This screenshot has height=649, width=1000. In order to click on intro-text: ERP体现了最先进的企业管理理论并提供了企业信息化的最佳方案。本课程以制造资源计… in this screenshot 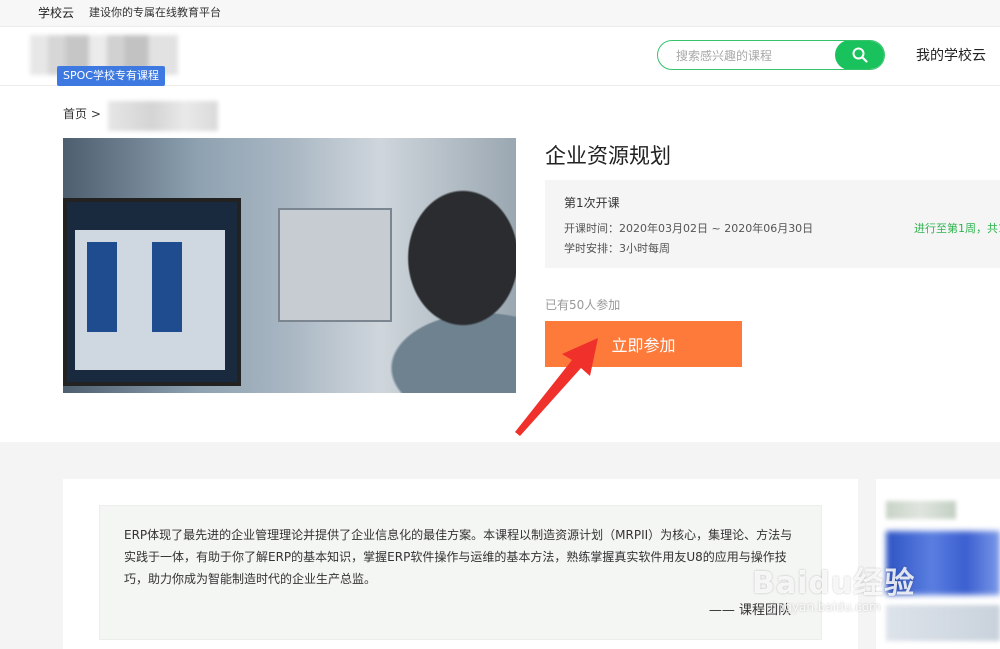, I will do `click(458, 557)`.